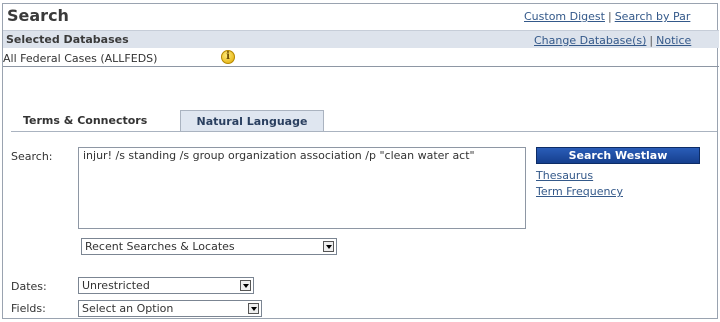  What do you see at coordinates (28, 308) in the screenshot?
I see `fields-label: Fields:` at bounding box center [28, 308].